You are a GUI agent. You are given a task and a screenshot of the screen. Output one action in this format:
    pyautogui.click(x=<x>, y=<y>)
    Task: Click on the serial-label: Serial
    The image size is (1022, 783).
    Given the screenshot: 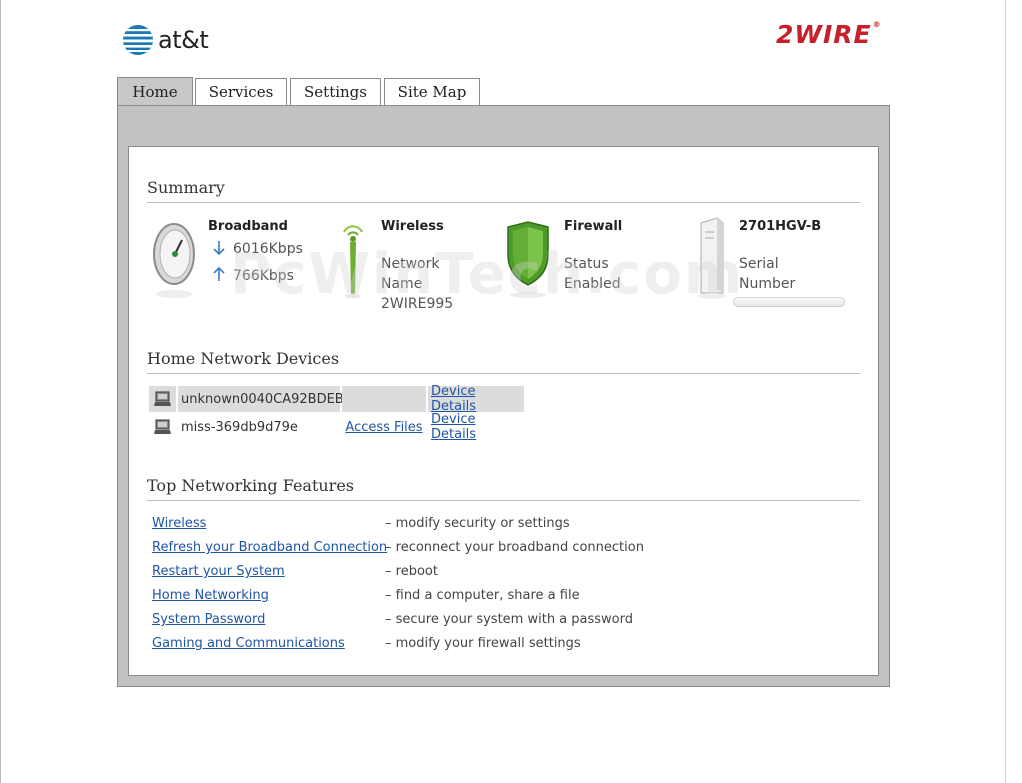 What is the action you would take?
    pyautogui.click(x=759, y=264)
    